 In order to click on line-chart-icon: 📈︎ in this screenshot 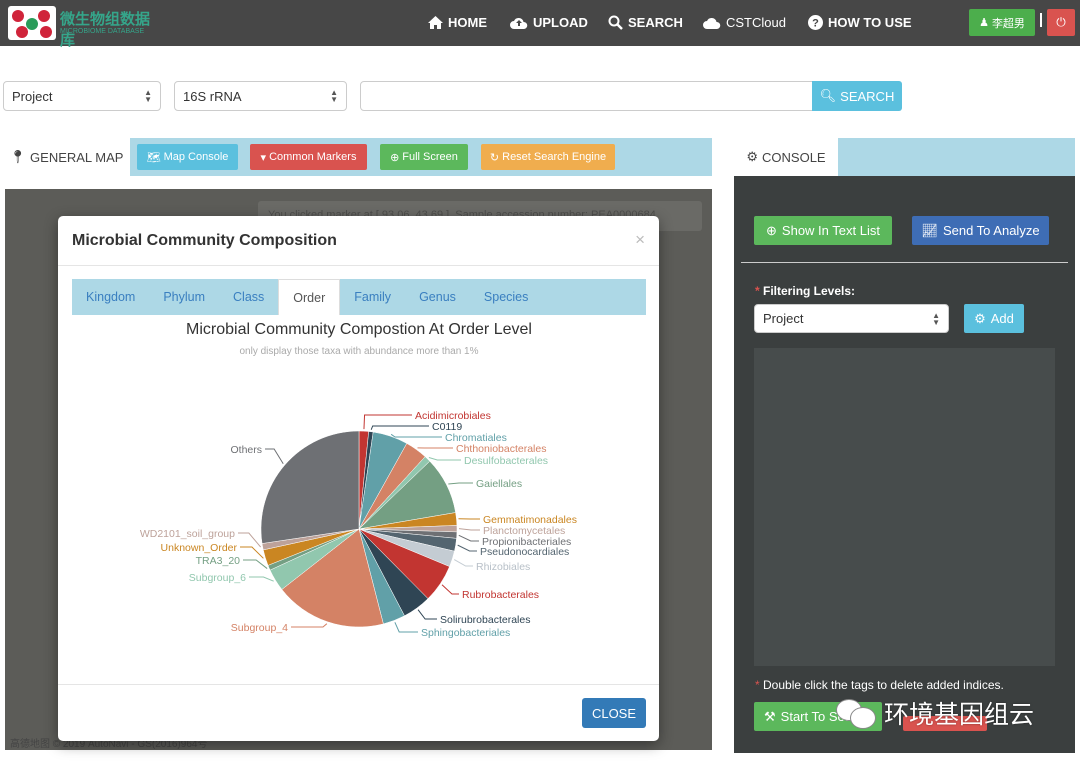, I will do `click(929, 230)`.